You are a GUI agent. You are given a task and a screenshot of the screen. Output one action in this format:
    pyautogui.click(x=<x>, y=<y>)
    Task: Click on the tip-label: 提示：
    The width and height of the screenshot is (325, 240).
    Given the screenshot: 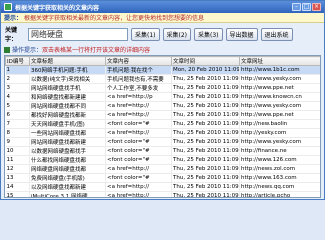 What is the action you would take?
    pyautogui.click(x=13, y=18)
    